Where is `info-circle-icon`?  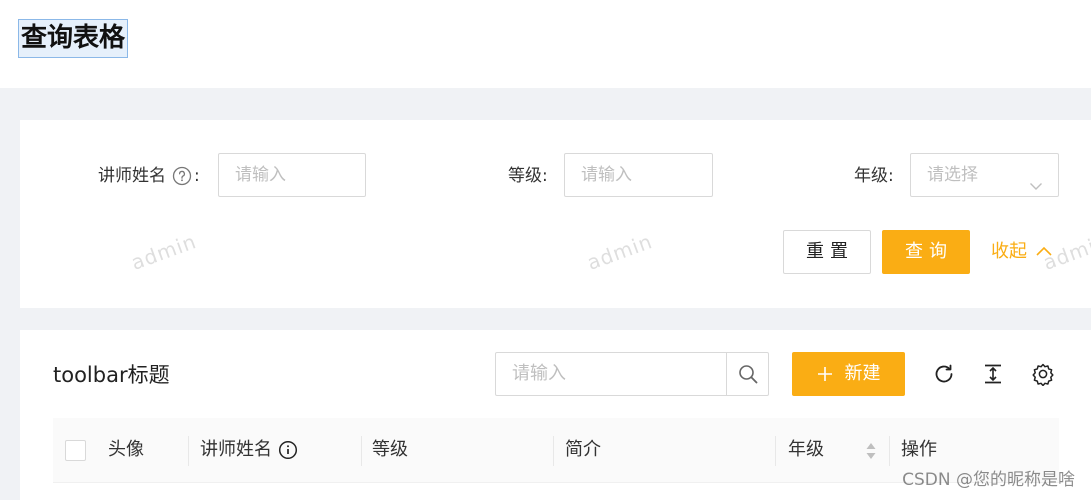 info-circle-icon is located at coordinates (288, 450).